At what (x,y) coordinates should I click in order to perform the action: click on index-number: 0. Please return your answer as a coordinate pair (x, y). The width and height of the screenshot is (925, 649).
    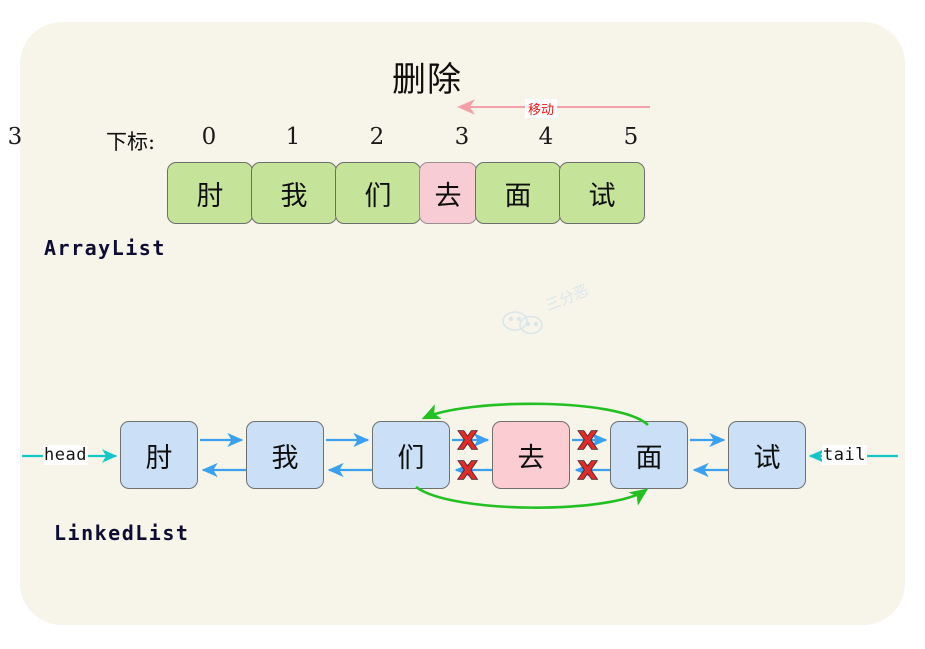
    Looking at the image, I should click on (209, 137).